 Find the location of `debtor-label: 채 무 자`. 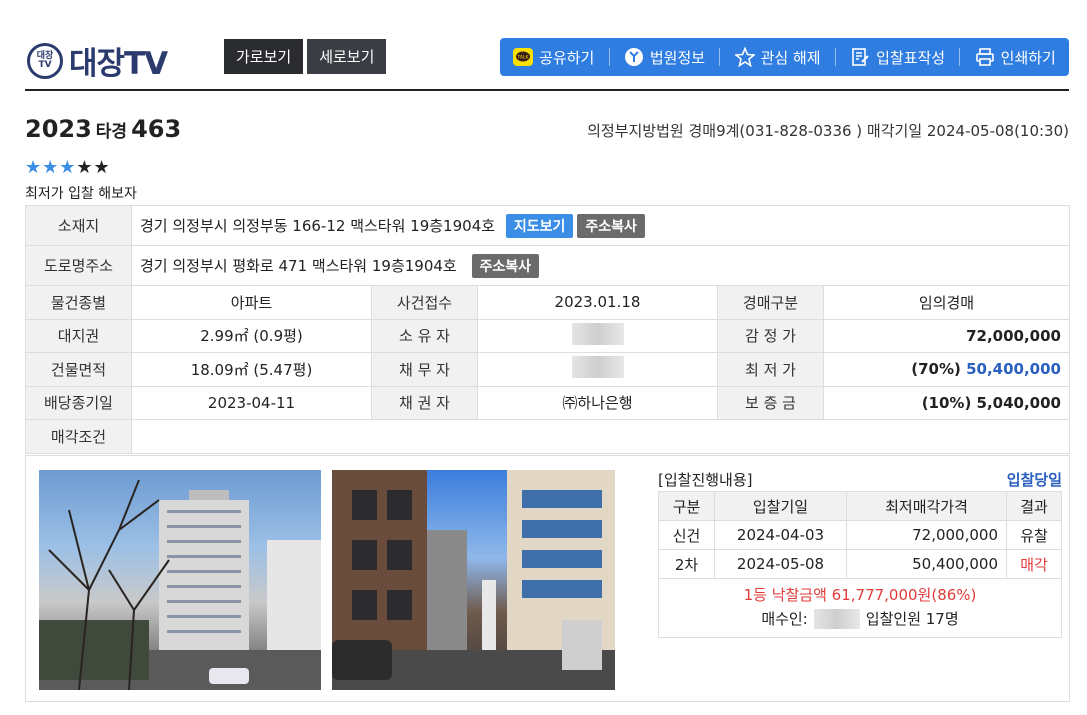

debtor-label: 채 무 자 is located at coordinates (424, 369).